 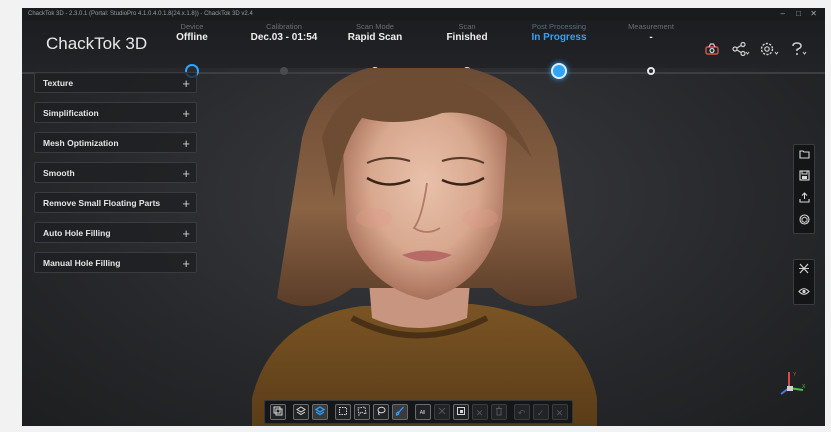 What do you see at coordinates (59, 173) in the screenshot?
I see `option-label: Smooth` at bounding box center [59, 173].